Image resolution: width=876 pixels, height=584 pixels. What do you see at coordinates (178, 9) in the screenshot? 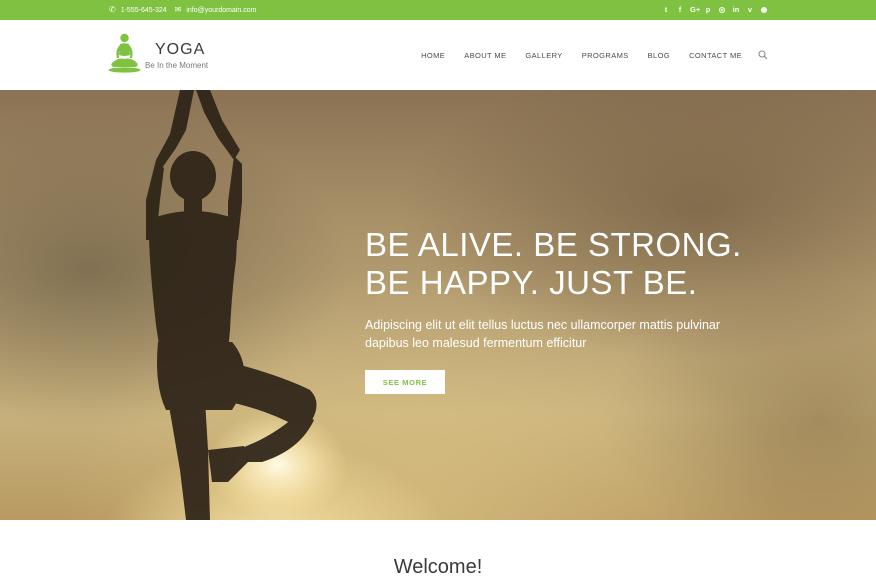
I see `email-icon: ✉` at bounding box center [178, 9].